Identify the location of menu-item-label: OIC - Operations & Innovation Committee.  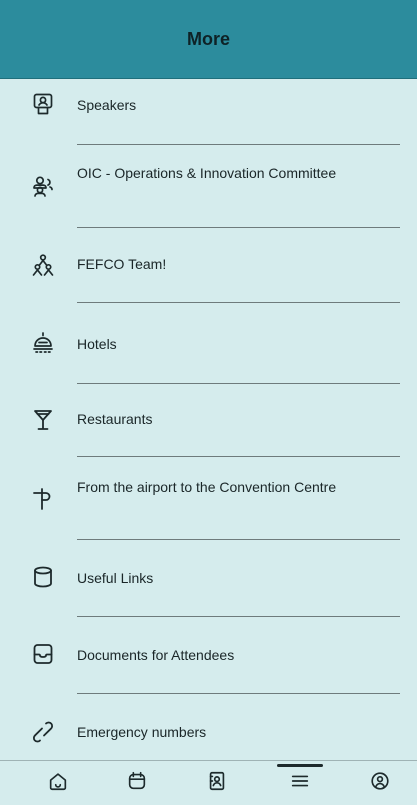
(207, 173).